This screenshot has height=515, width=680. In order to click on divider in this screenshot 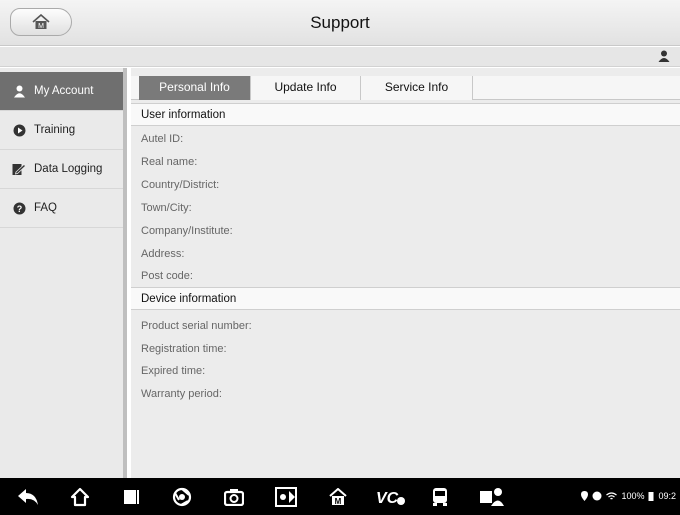, I will do `click(61, 227)`.